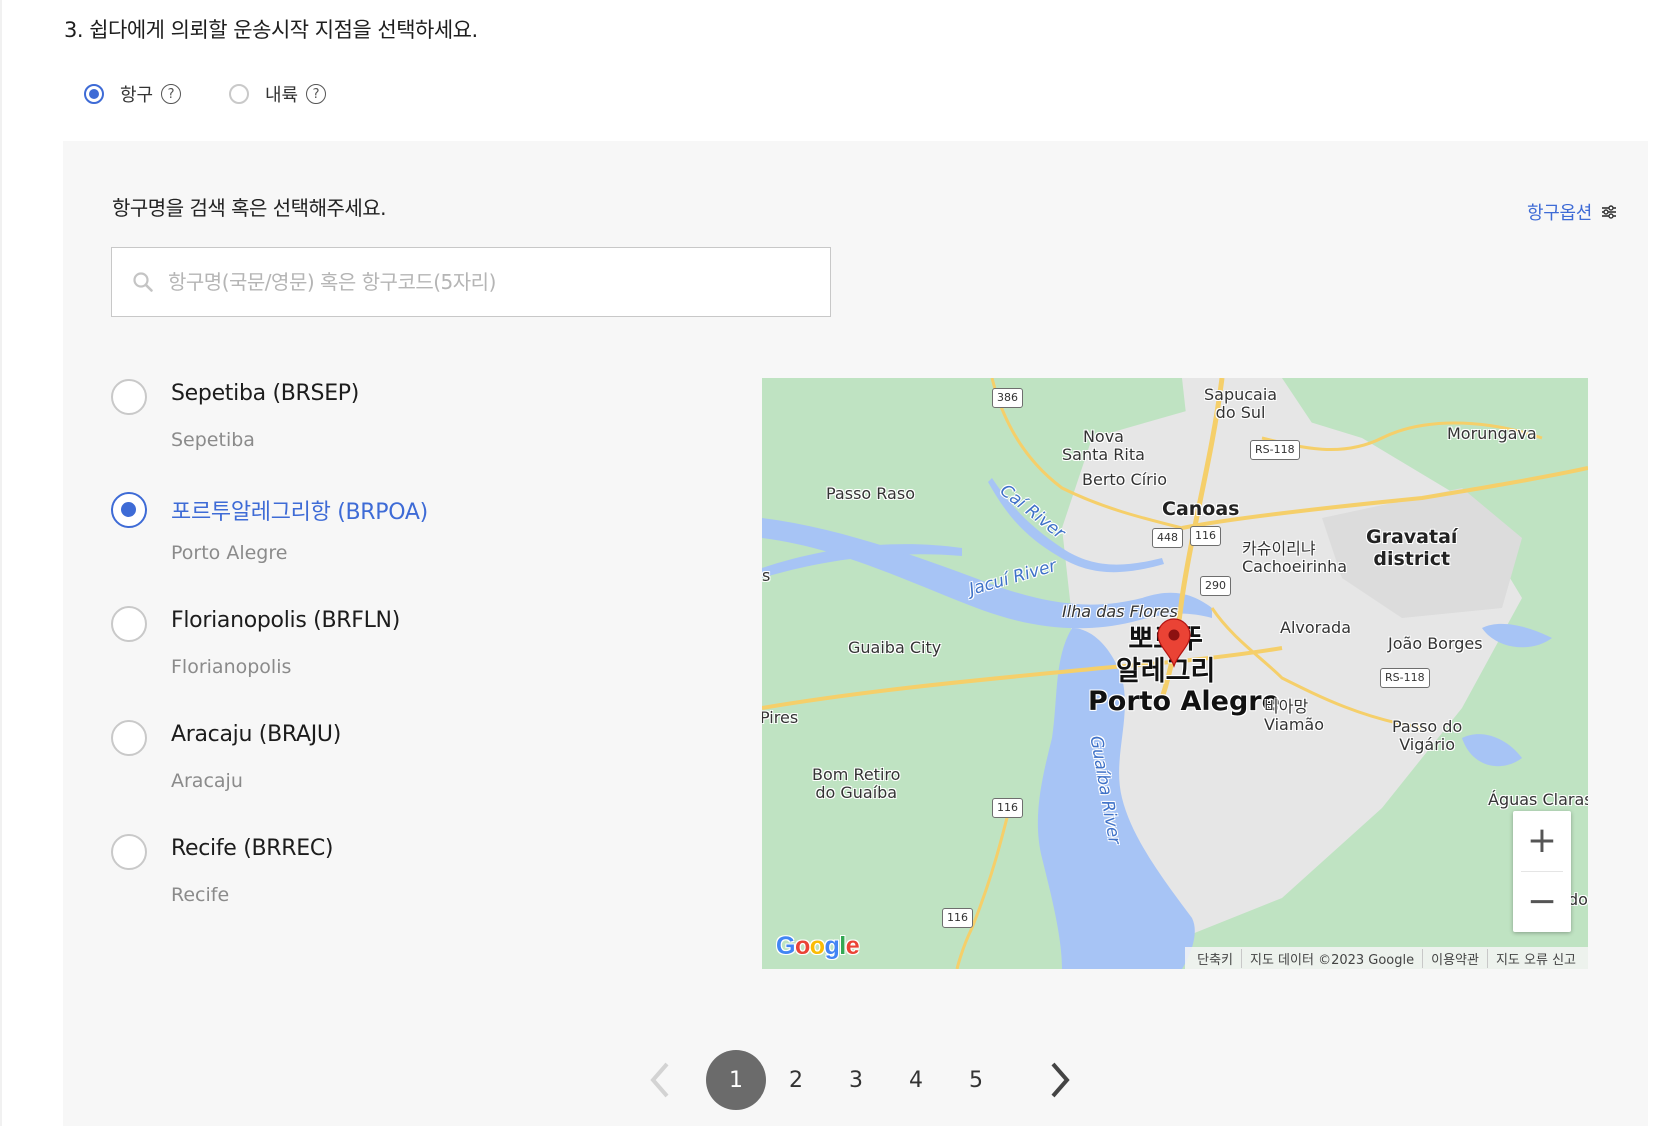 The height and width of the screenshot is (1126, 1675). What do you see at coordinates (1215, 586) in the screenshot?
I see `highway-shield: 290` at bounding box center [1215, 586].